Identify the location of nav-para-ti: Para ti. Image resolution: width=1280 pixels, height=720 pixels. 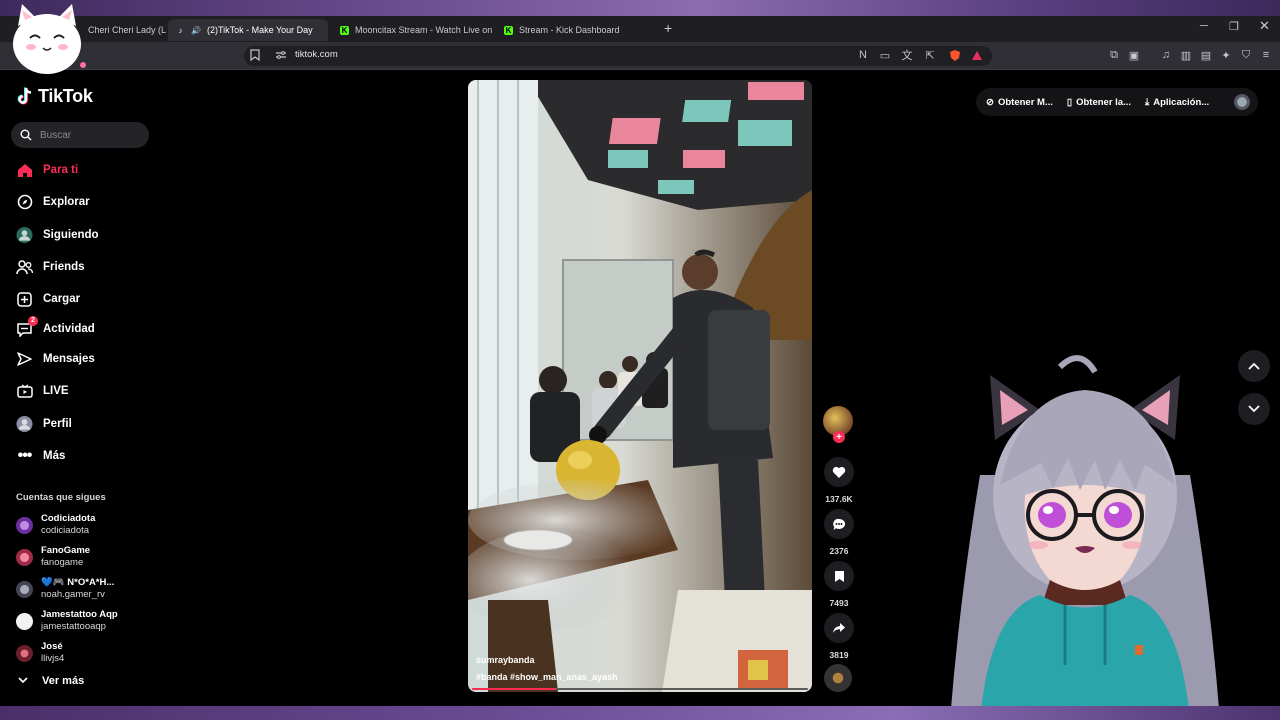
(47, 170).